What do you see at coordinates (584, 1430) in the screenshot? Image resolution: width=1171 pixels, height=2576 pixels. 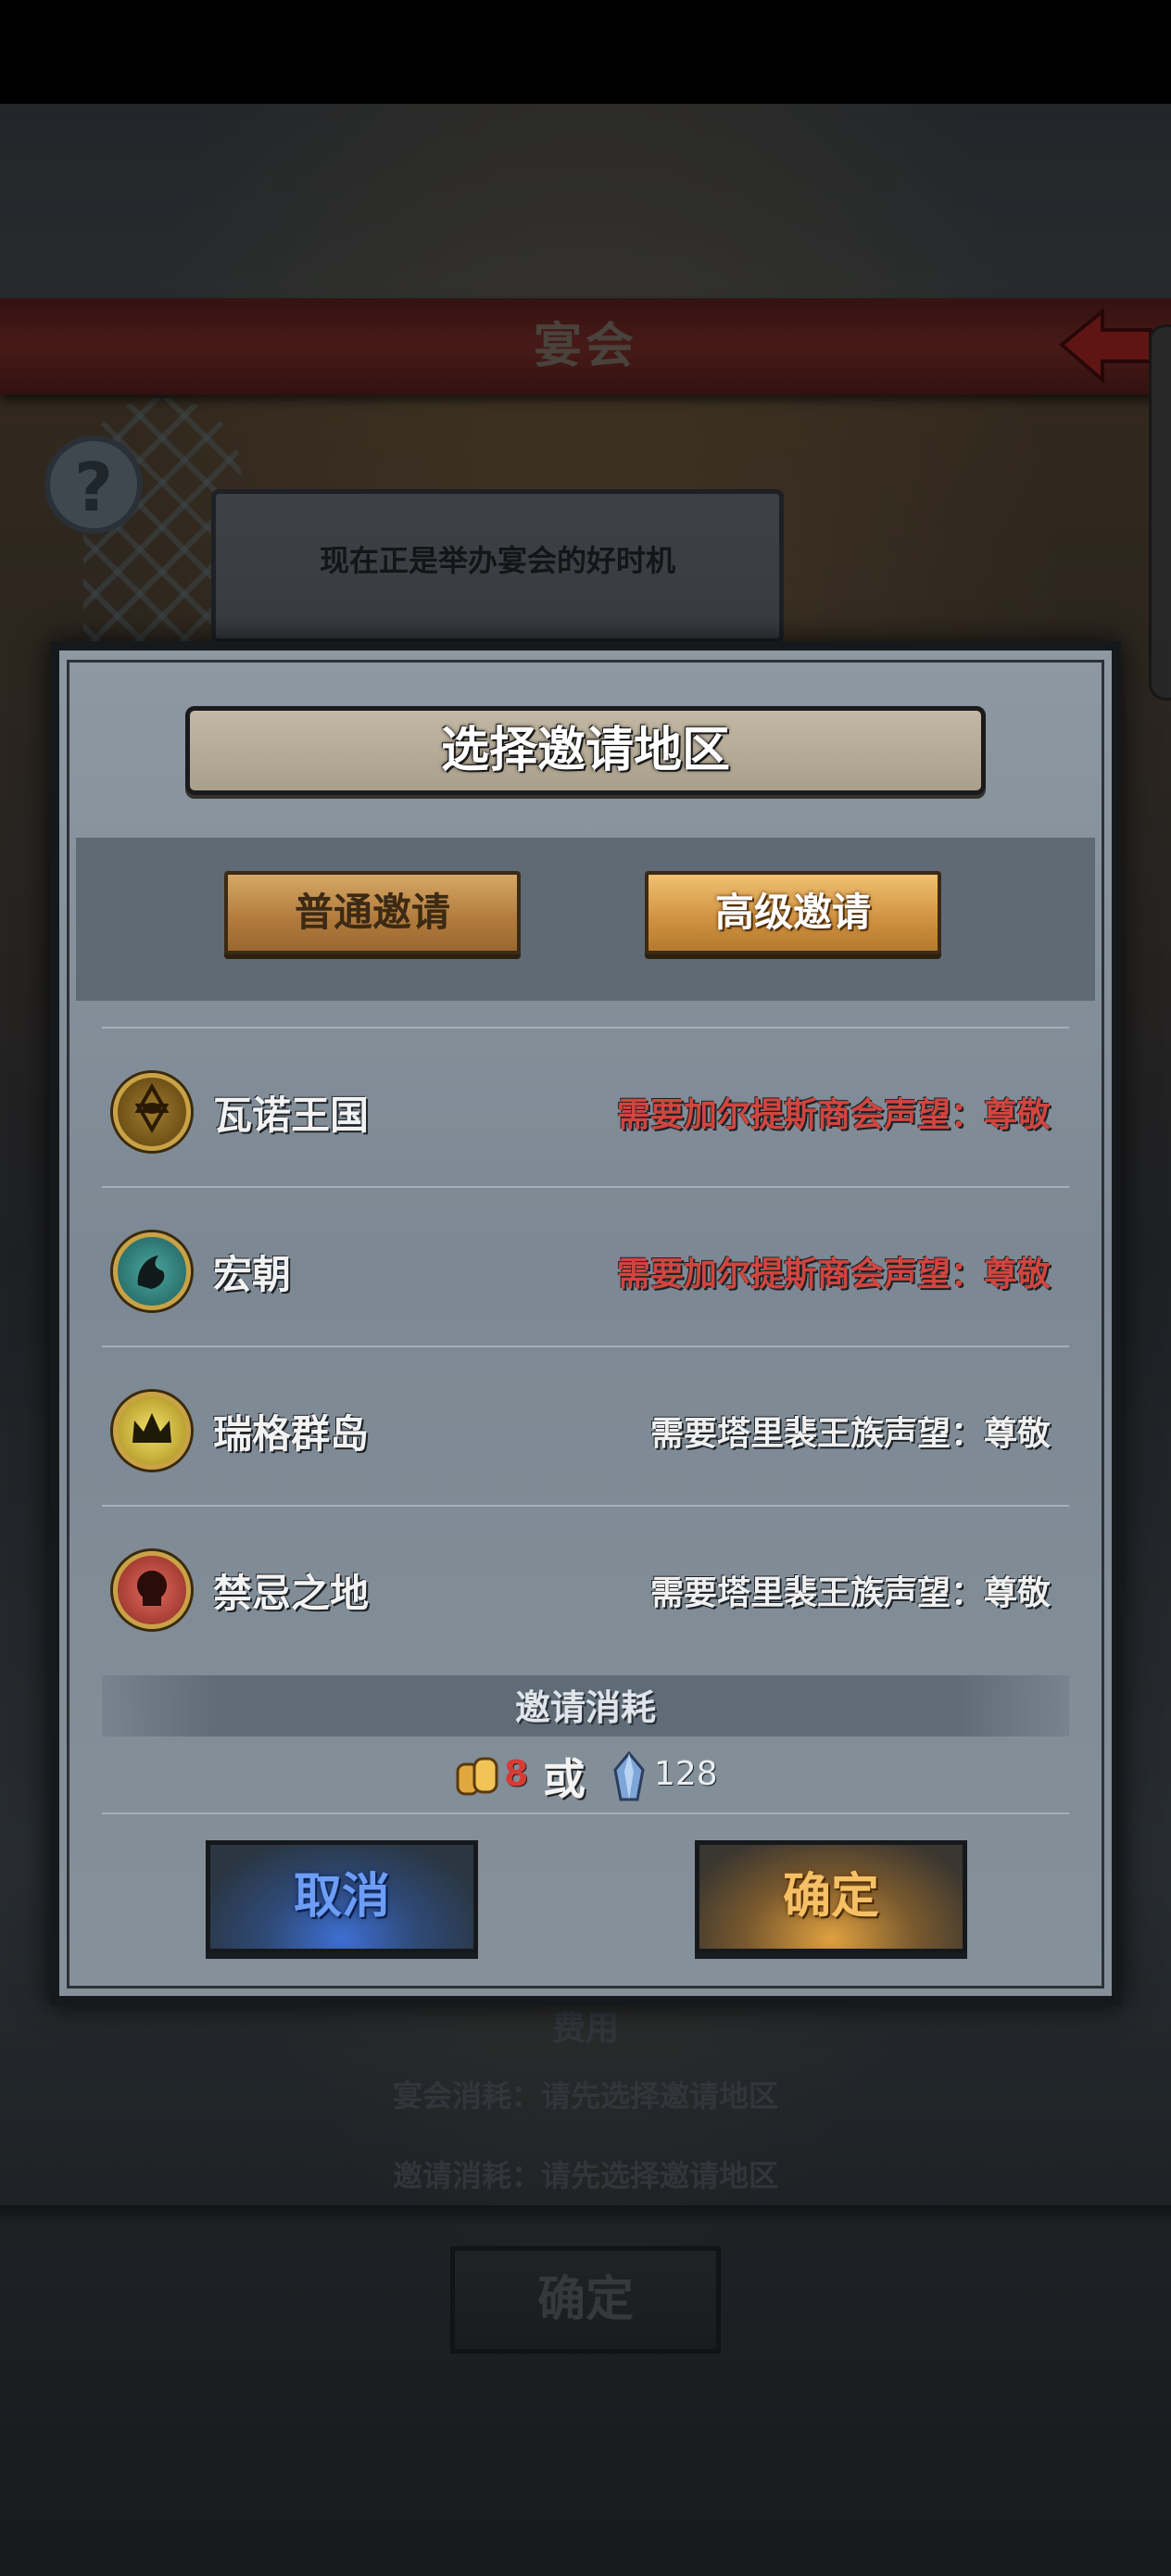 I see `region-row-ruige: 瑞格群岛 需要塔里裴王族声望：尊敬` at bounding box center [584, 1430].